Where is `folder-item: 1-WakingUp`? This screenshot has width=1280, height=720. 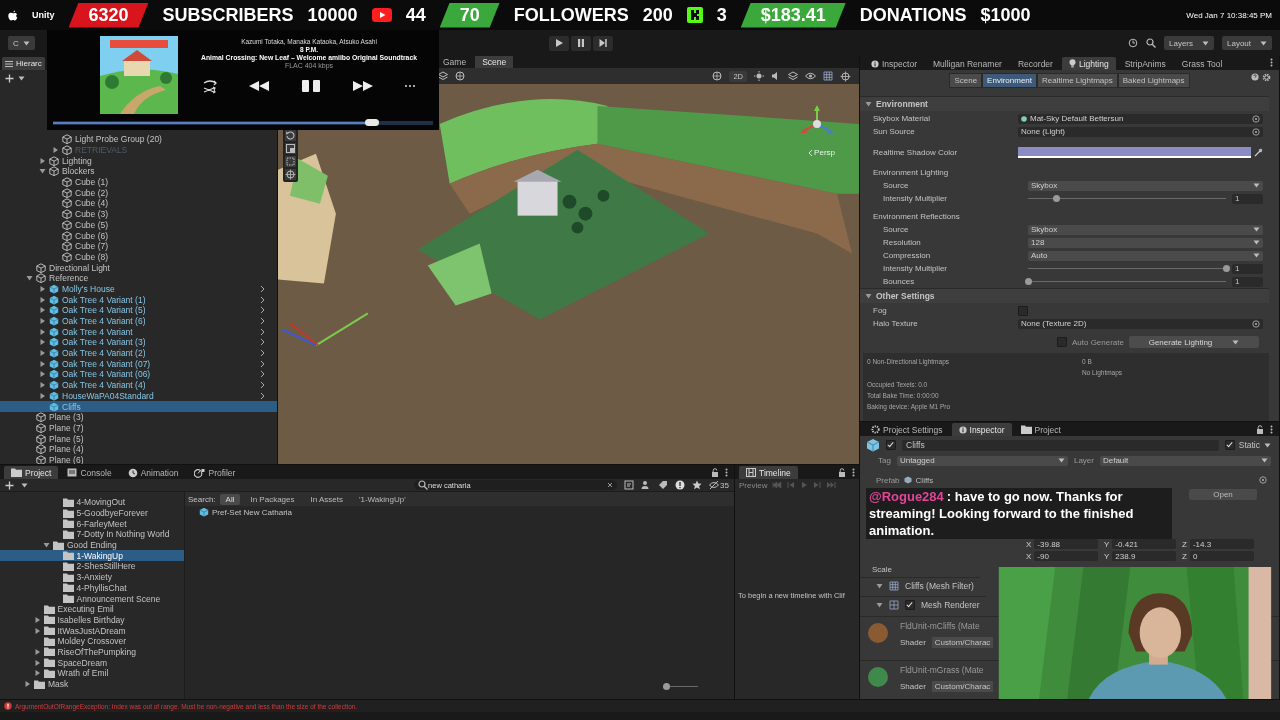
folder-item: 1-WakingUp is located at coordinates (92, 556).